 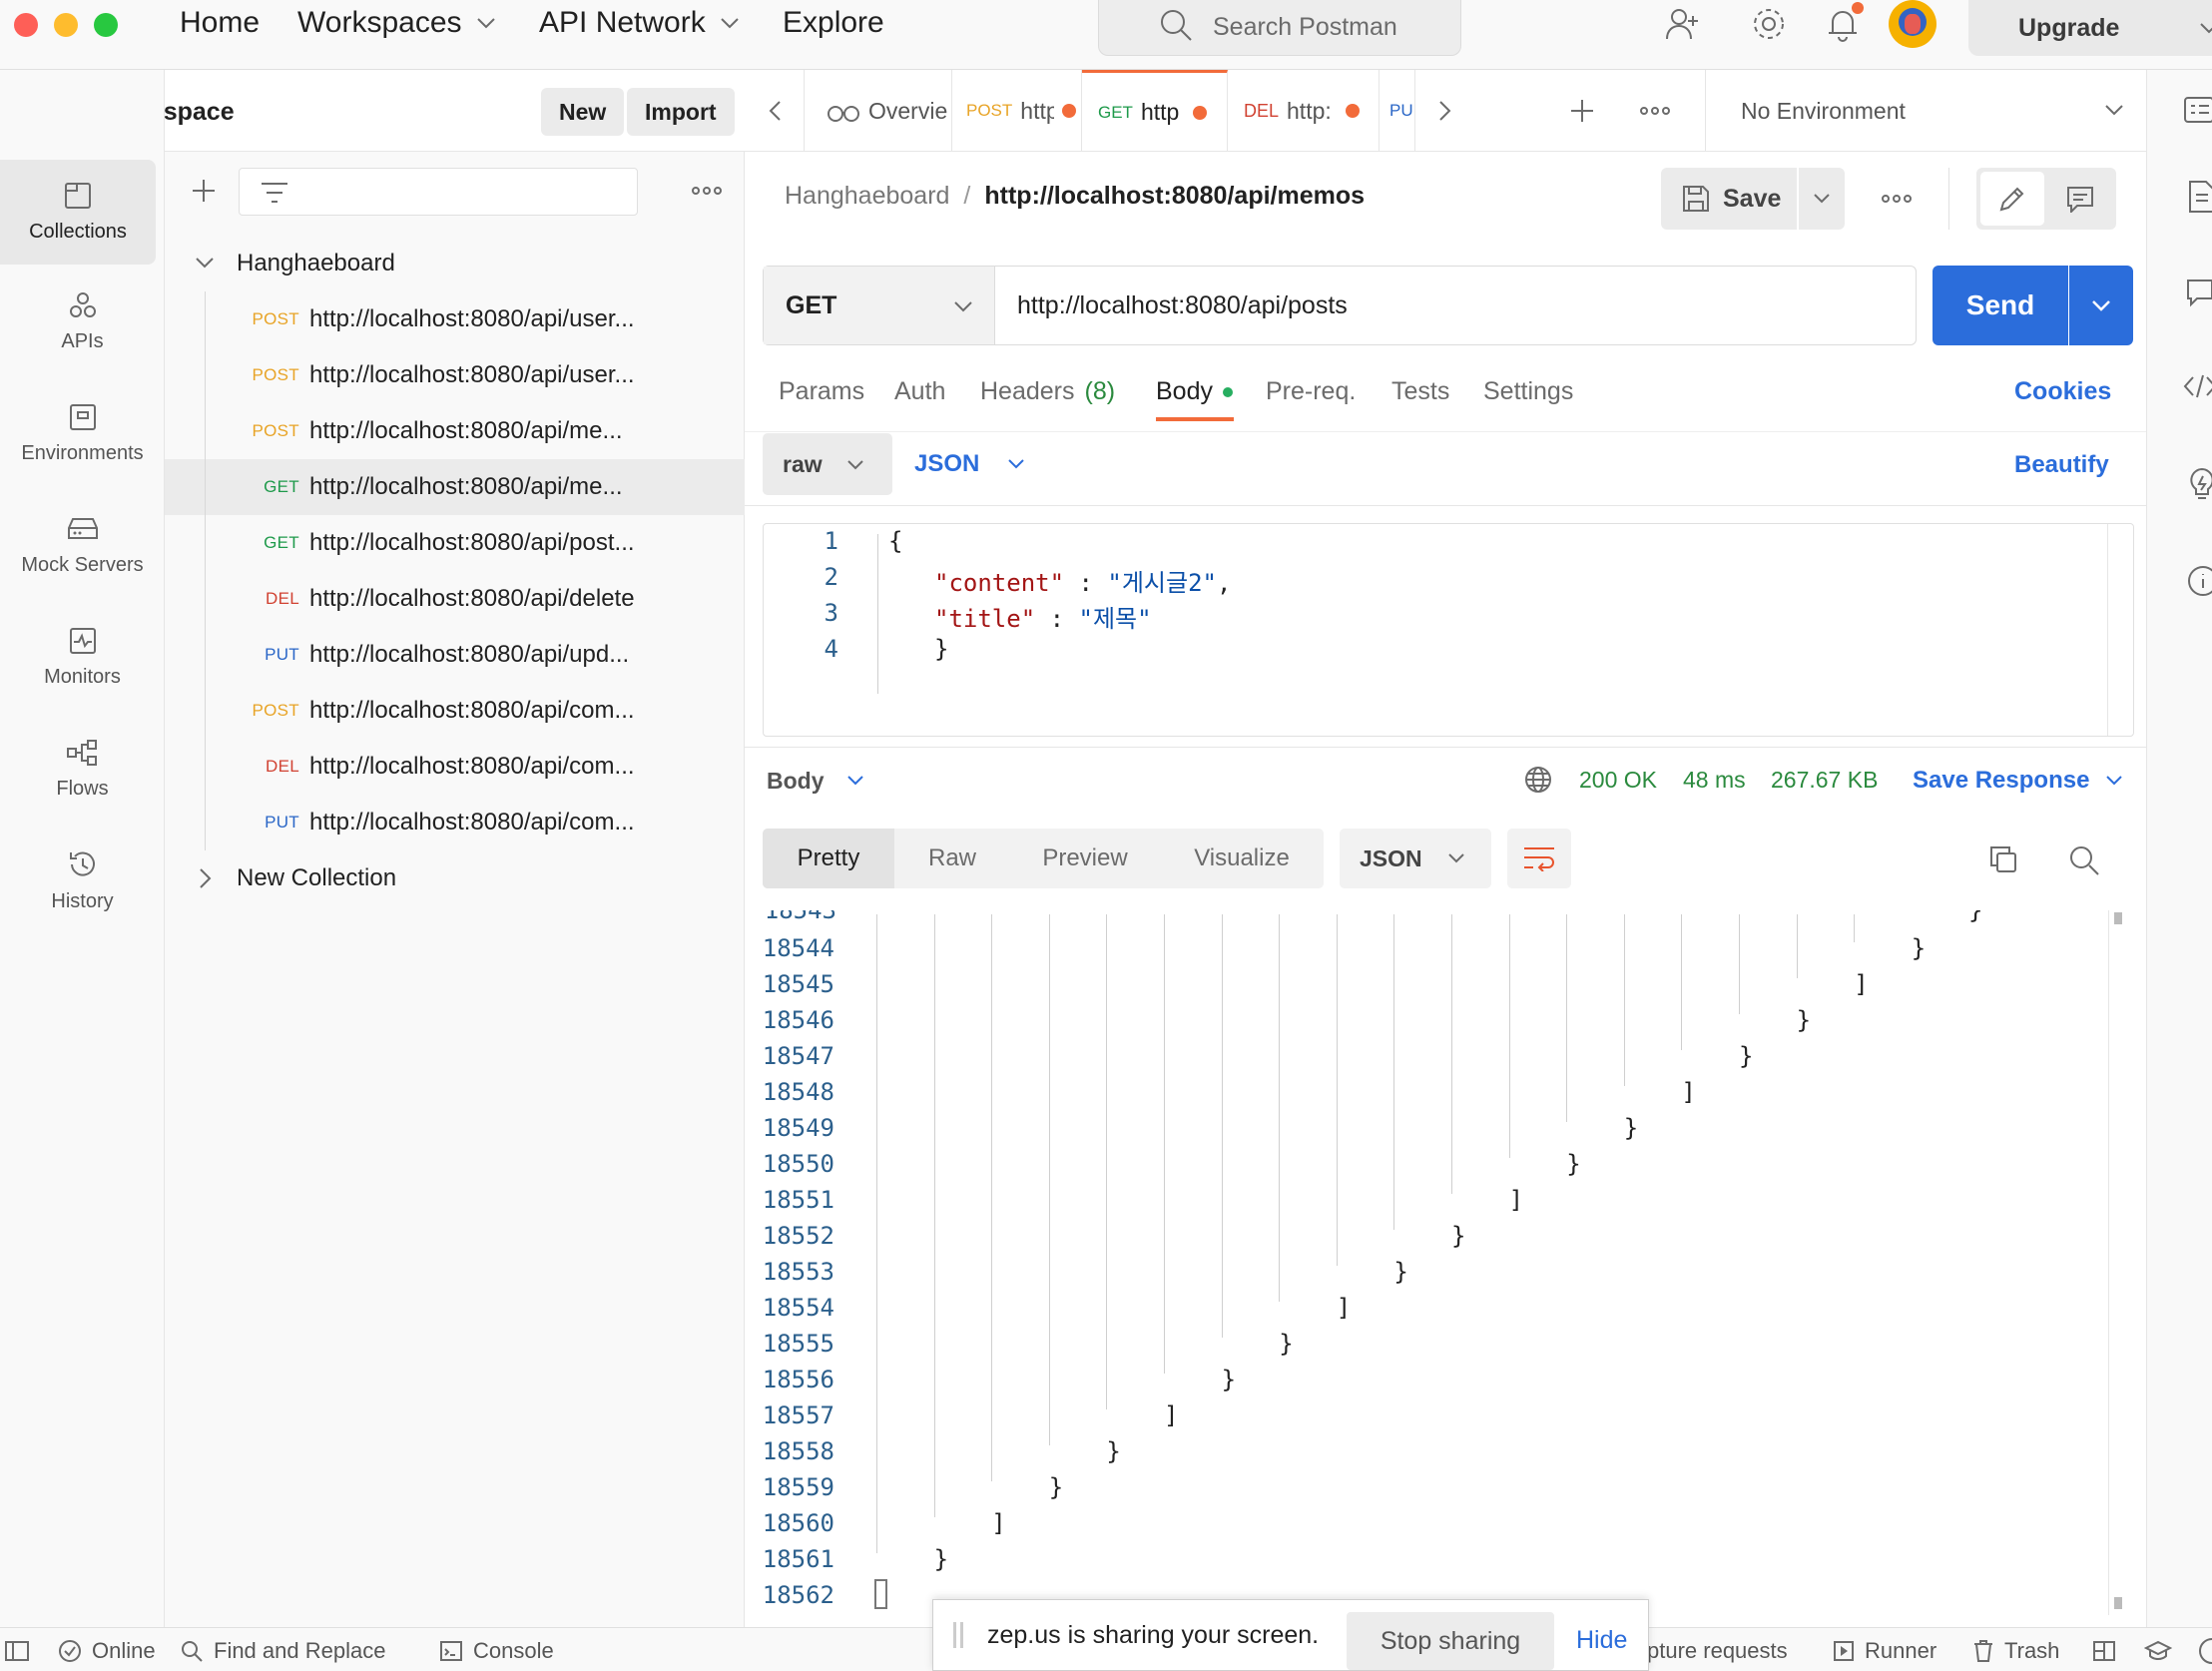 I want to click on filter-input, so click(x=438, y=192).